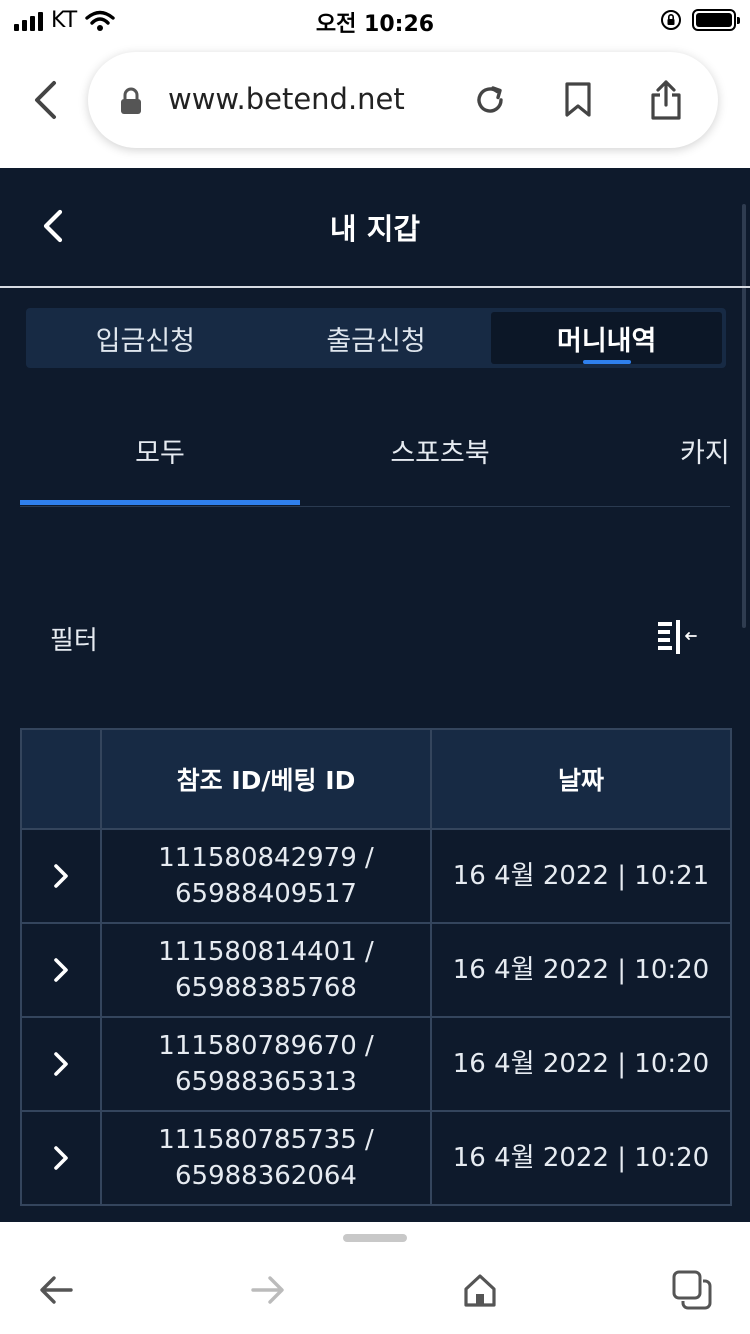 Image resolution: width=750 pixels, height=1334 pixels. I want to click on ref-id: 111580842979 /, so click(266, 858).